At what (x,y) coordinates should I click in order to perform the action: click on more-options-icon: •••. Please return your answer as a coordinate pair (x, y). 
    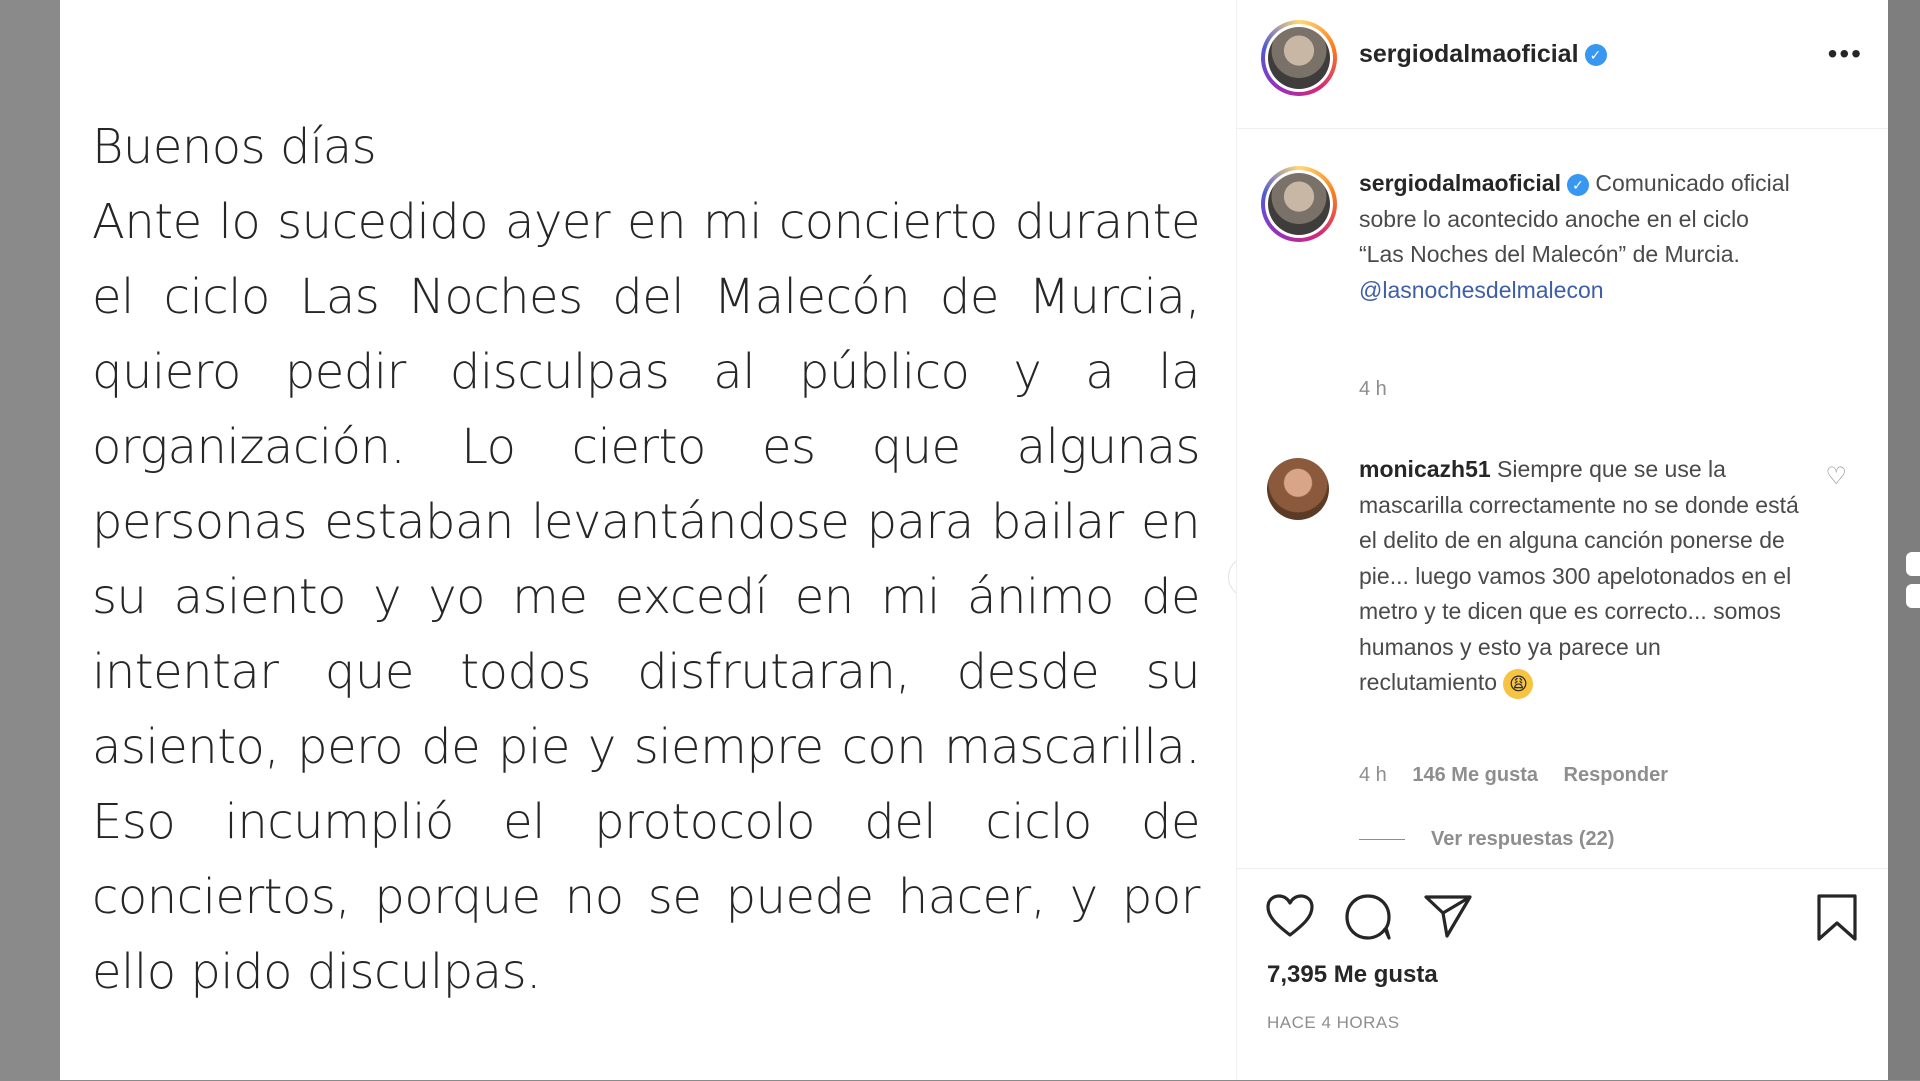
    Looking at the image, I should click on (1845, 54).